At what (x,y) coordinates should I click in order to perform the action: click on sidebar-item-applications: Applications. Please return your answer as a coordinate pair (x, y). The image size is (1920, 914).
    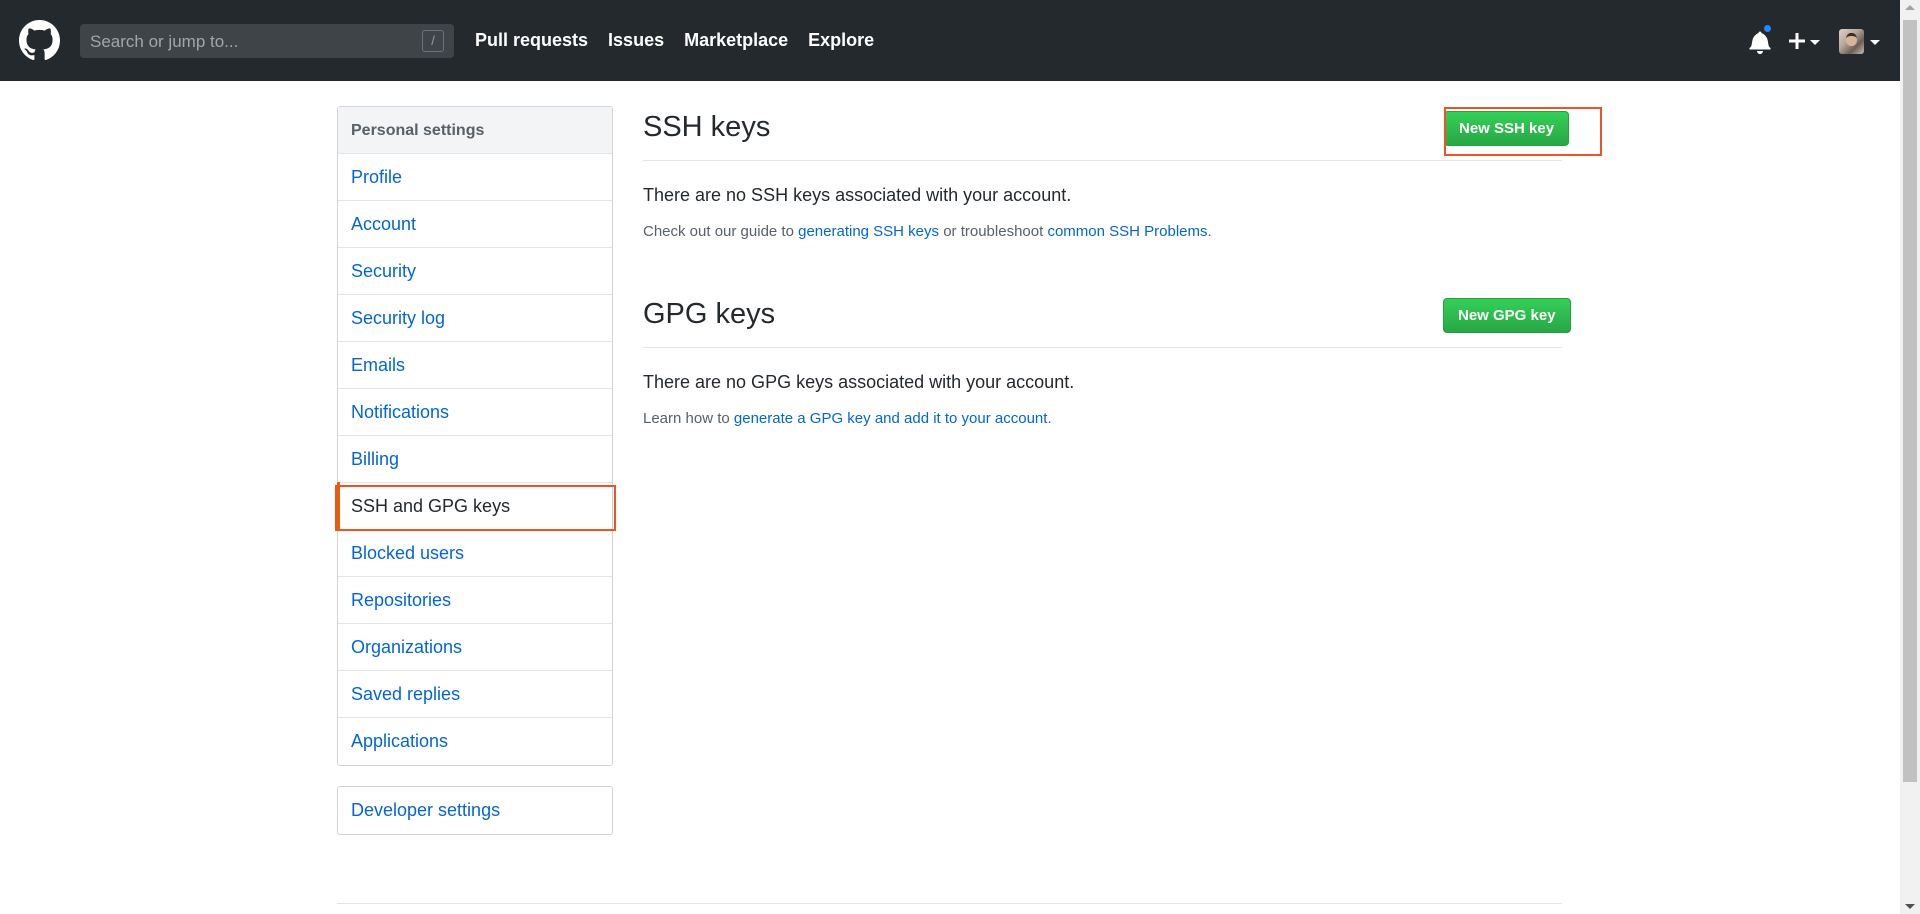
    Looking at the image, I should click on (475, 741).